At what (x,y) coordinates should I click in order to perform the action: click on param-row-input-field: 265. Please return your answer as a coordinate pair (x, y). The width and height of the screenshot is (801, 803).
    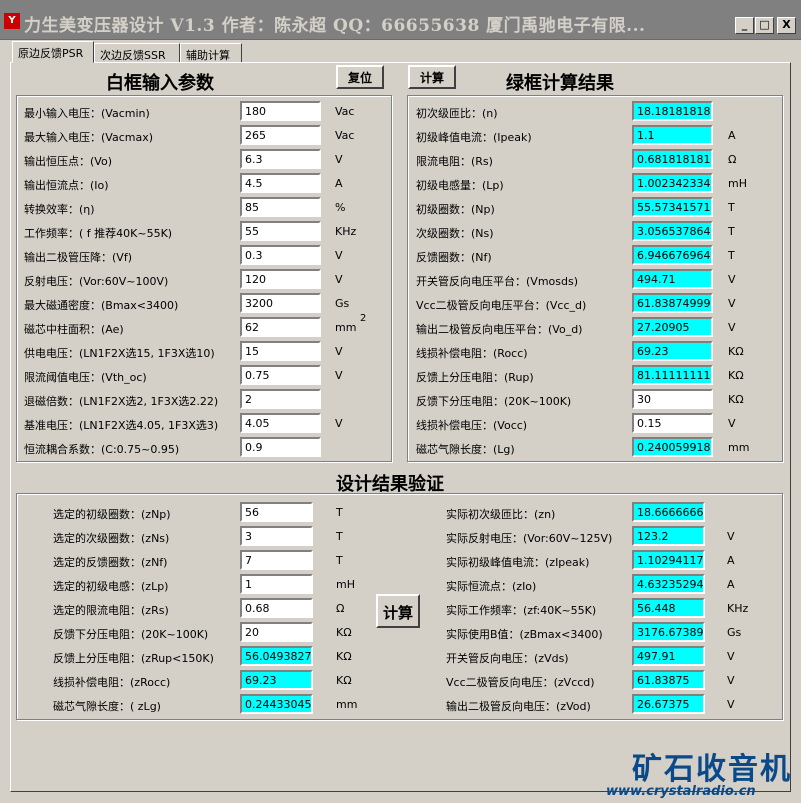
    Looking at the image, I should click on (280, 135).